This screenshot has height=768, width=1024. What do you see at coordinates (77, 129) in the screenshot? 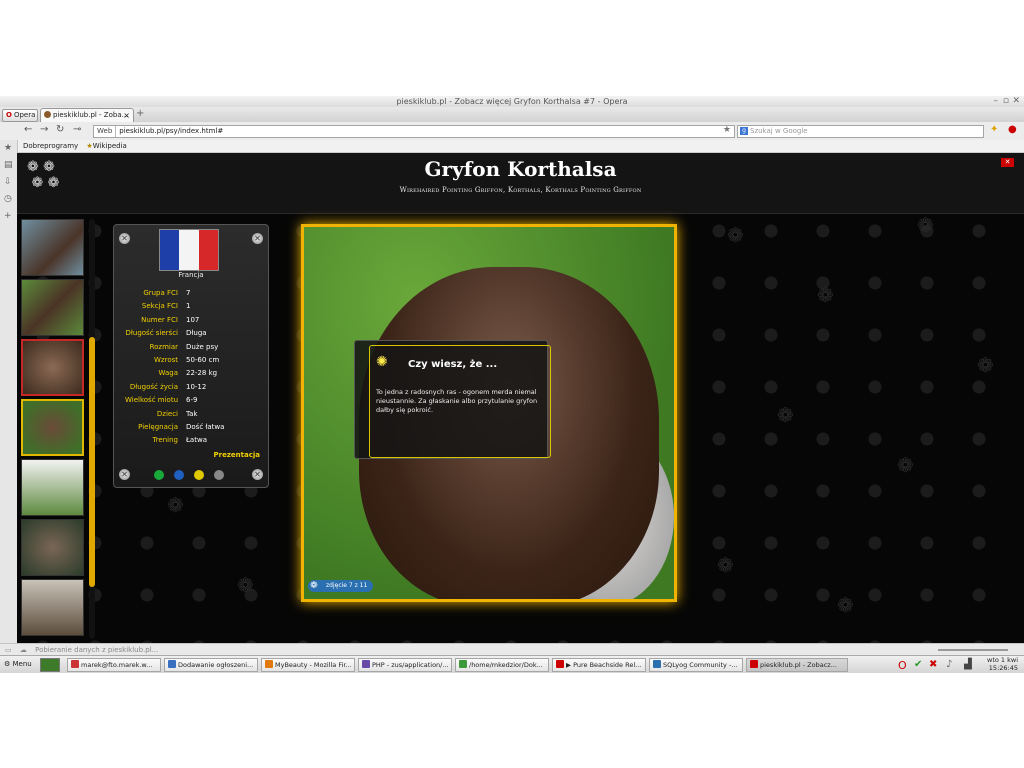
I see `key-icon: ⊸` at bounding box center [77, 129].